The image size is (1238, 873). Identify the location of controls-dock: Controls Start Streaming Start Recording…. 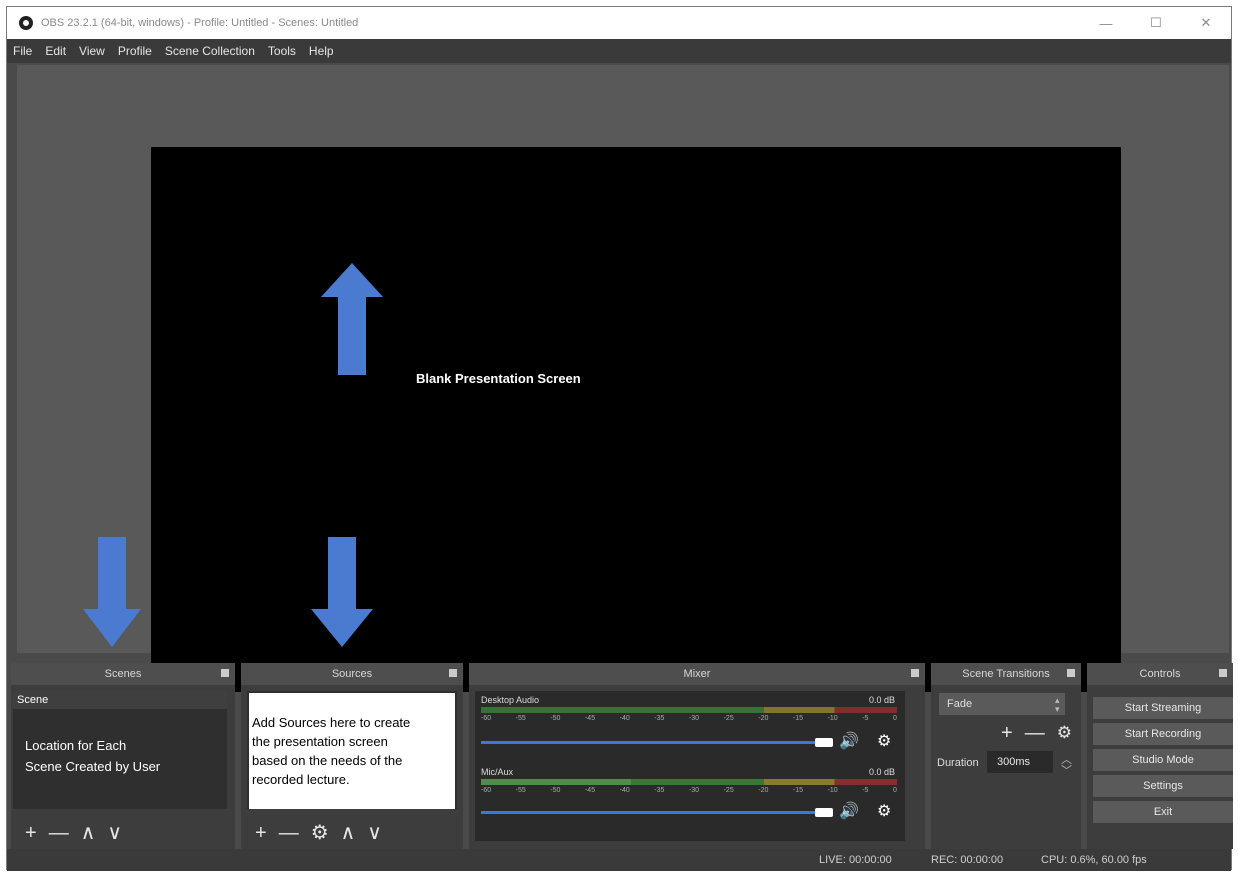
(1160, 756).